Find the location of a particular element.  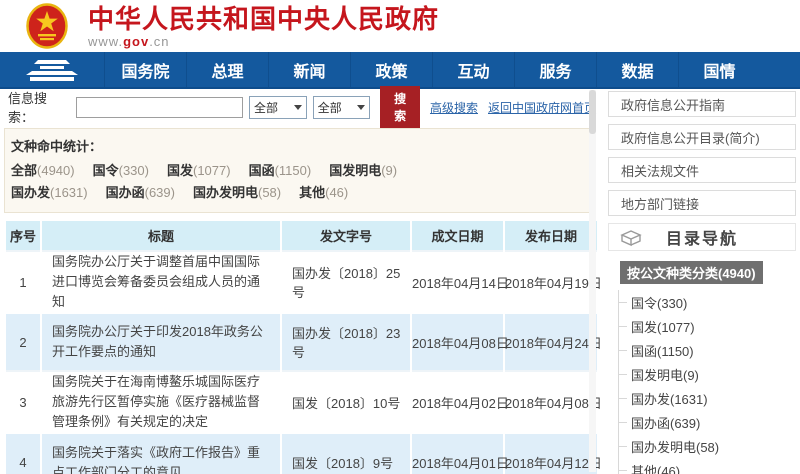

row-doc-no: 国发〔2018〕9号 is located at coordinates (345, 453).